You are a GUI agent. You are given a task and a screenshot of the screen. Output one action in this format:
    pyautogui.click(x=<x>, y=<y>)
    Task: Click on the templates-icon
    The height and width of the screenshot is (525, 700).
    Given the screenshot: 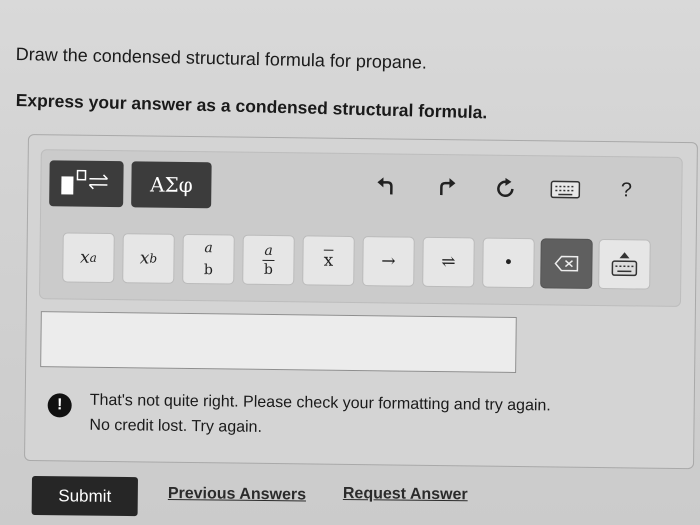 What is the action you would take?
    pyautogui.click(x=84, y=182)
    